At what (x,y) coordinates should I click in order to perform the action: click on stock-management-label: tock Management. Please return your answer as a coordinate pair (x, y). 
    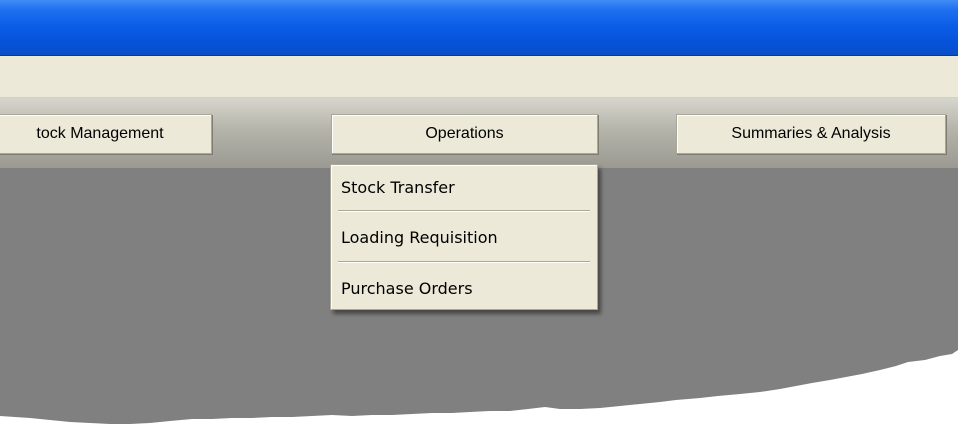
    Looking at the image, I should click on (100, 133).